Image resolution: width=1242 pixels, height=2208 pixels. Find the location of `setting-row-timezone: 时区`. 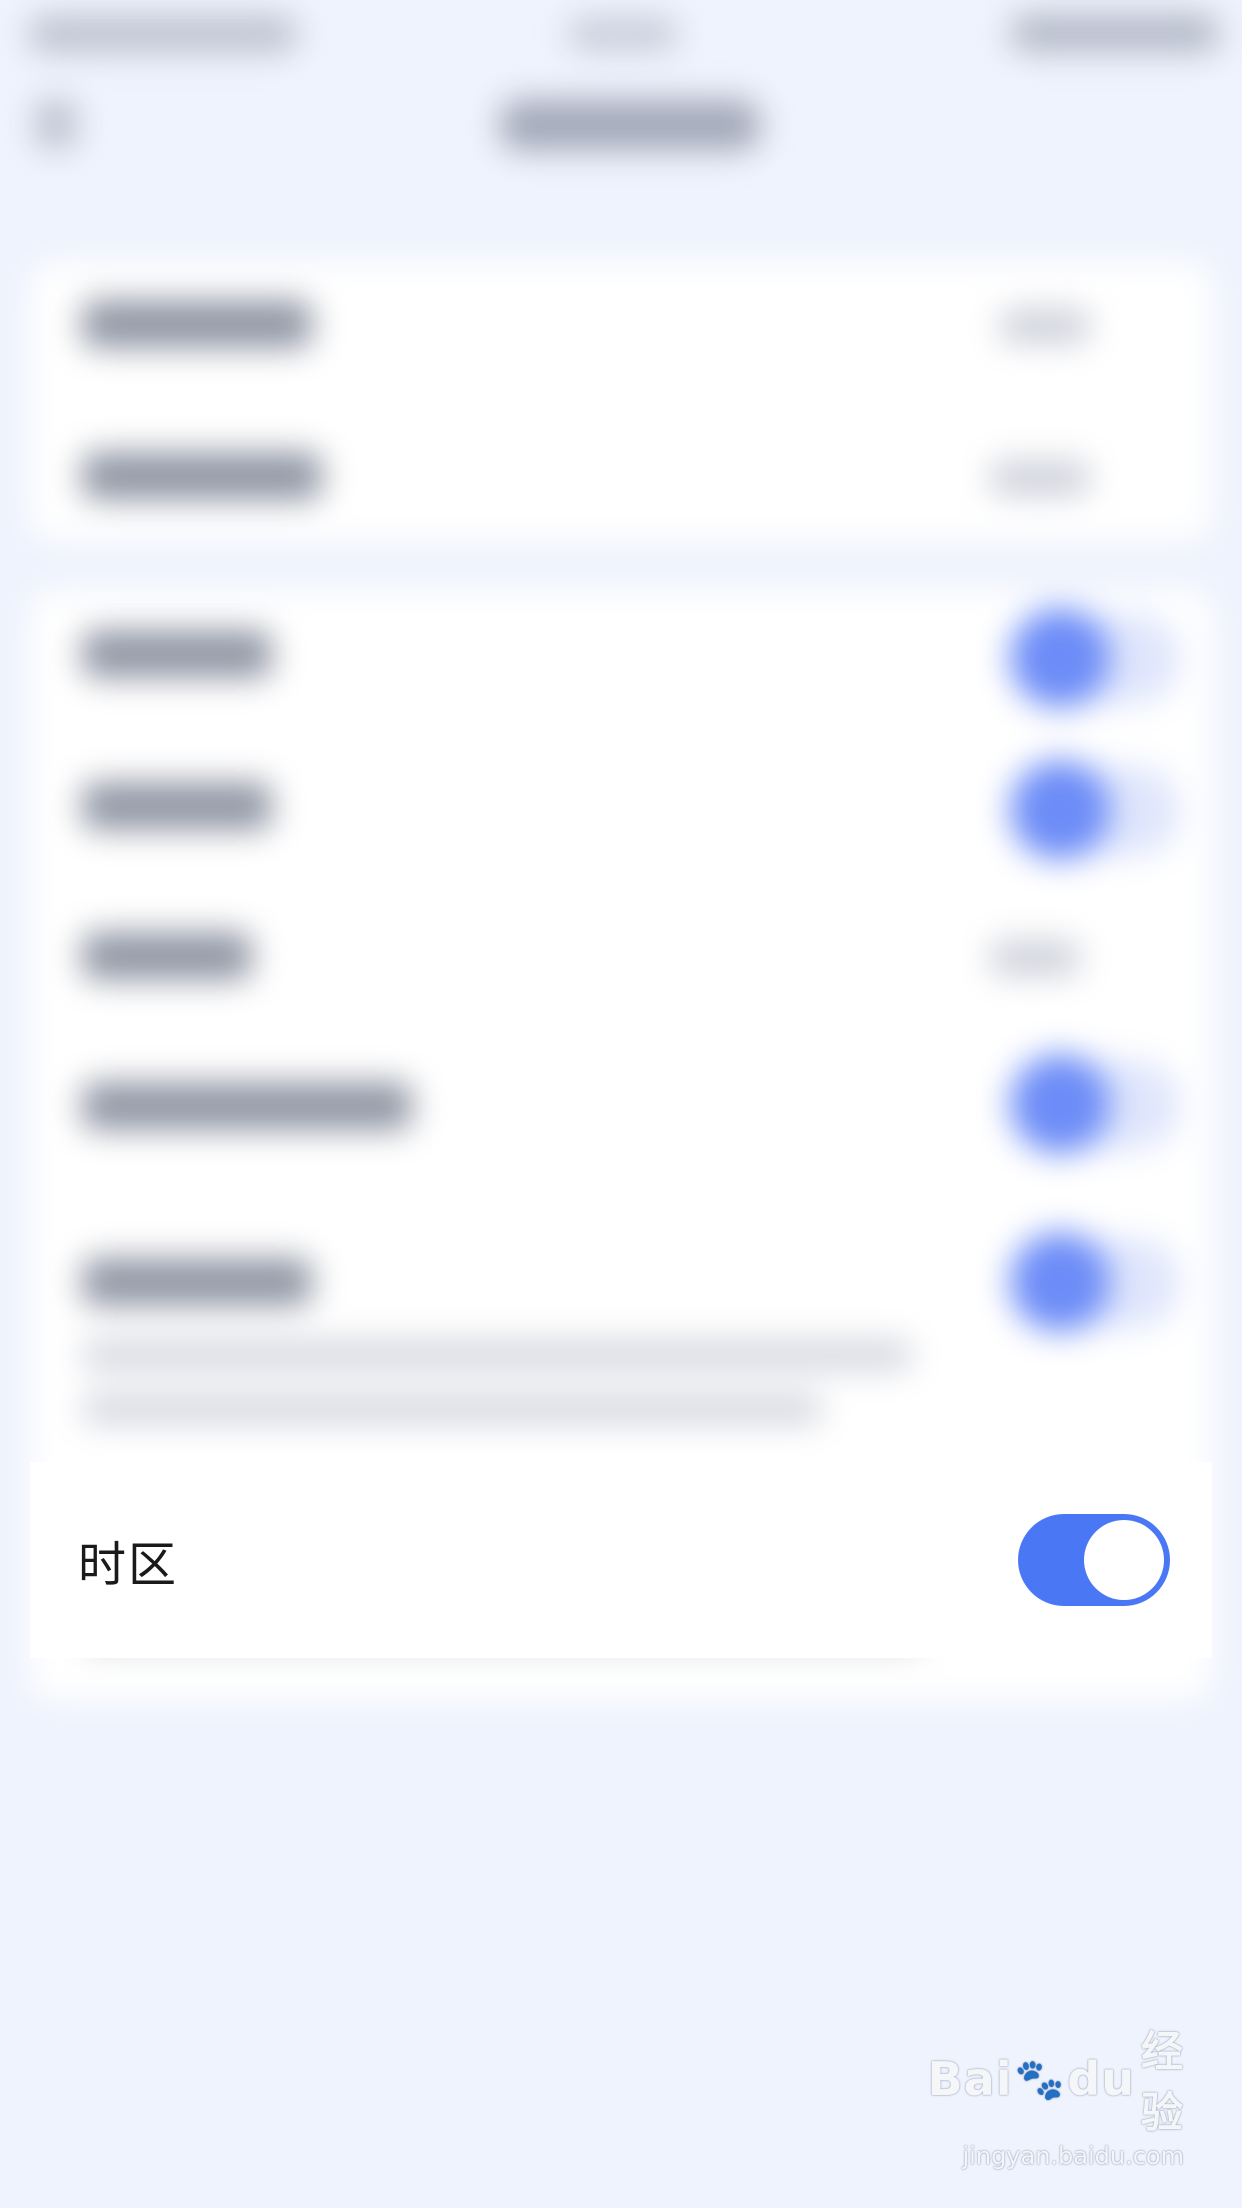

setting-row-timezone: 时区 is located at coordinates (621, 1560).